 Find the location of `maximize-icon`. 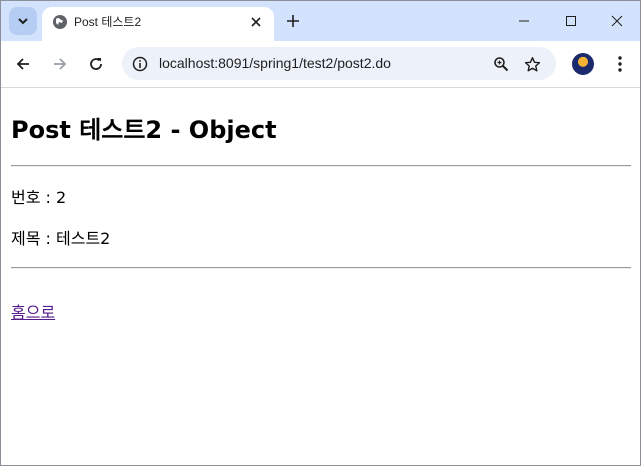

maximize-icon is located at coordinates (571, 21).